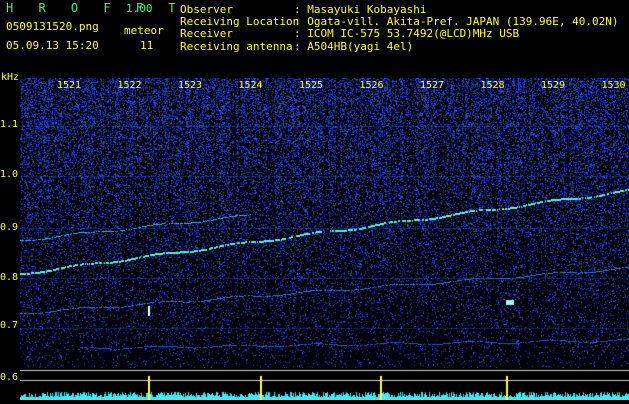 The height and width of the screenshot is (404, 629). What do you see at coordinates (10, 77) in the screenshot?
I see `freq-unit-label: kHz` at bounding box center [10, 77].